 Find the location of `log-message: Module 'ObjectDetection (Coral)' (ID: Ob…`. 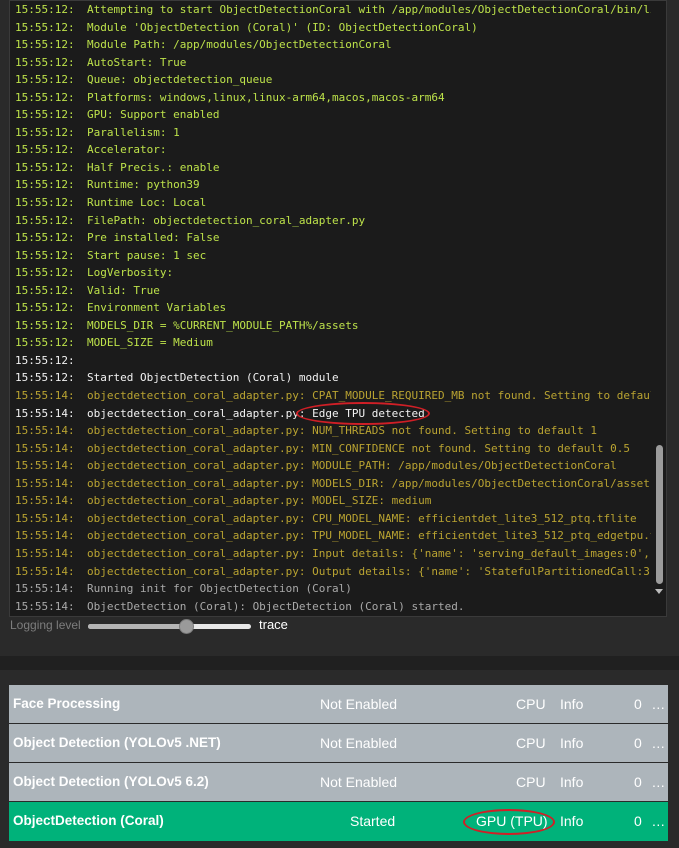

log-message: Module 'ObjectDetection (Coral)' (ID: Ob… is located at coordinates (282, 27).